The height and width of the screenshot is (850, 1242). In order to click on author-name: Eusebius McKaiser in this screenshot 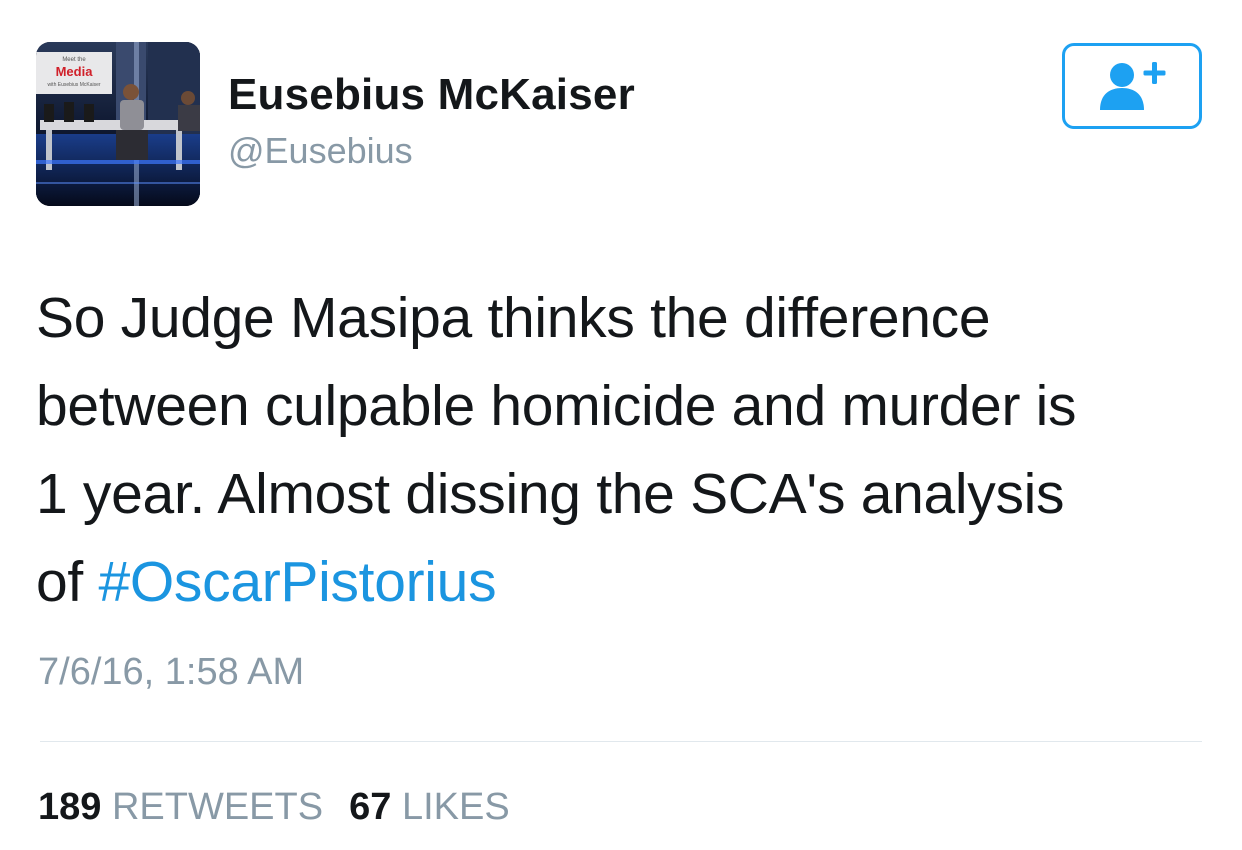, I will do `click(431, 95)`.